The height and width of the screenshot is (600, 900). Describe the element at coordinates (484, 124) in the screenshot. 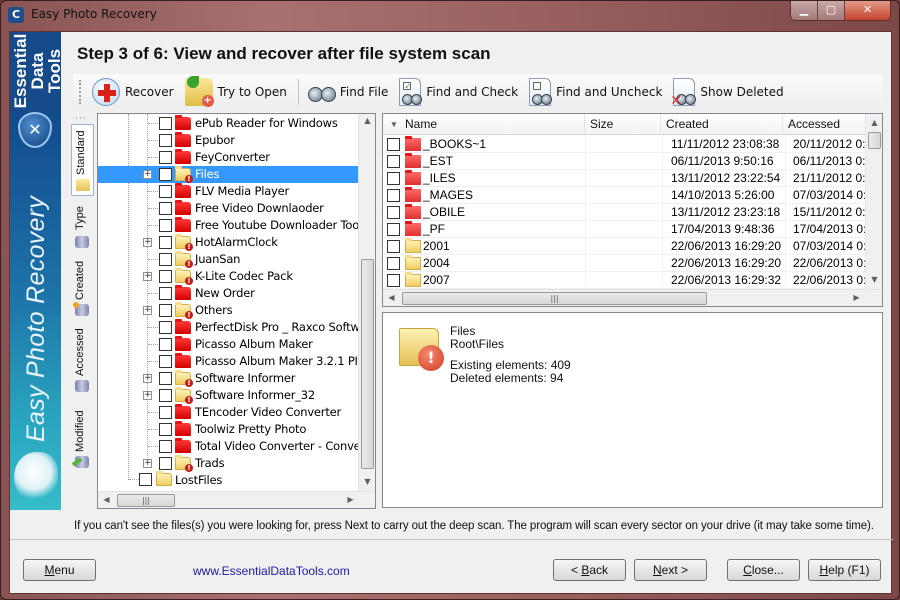

I see `column-header-name: ▼ Name` at that location.